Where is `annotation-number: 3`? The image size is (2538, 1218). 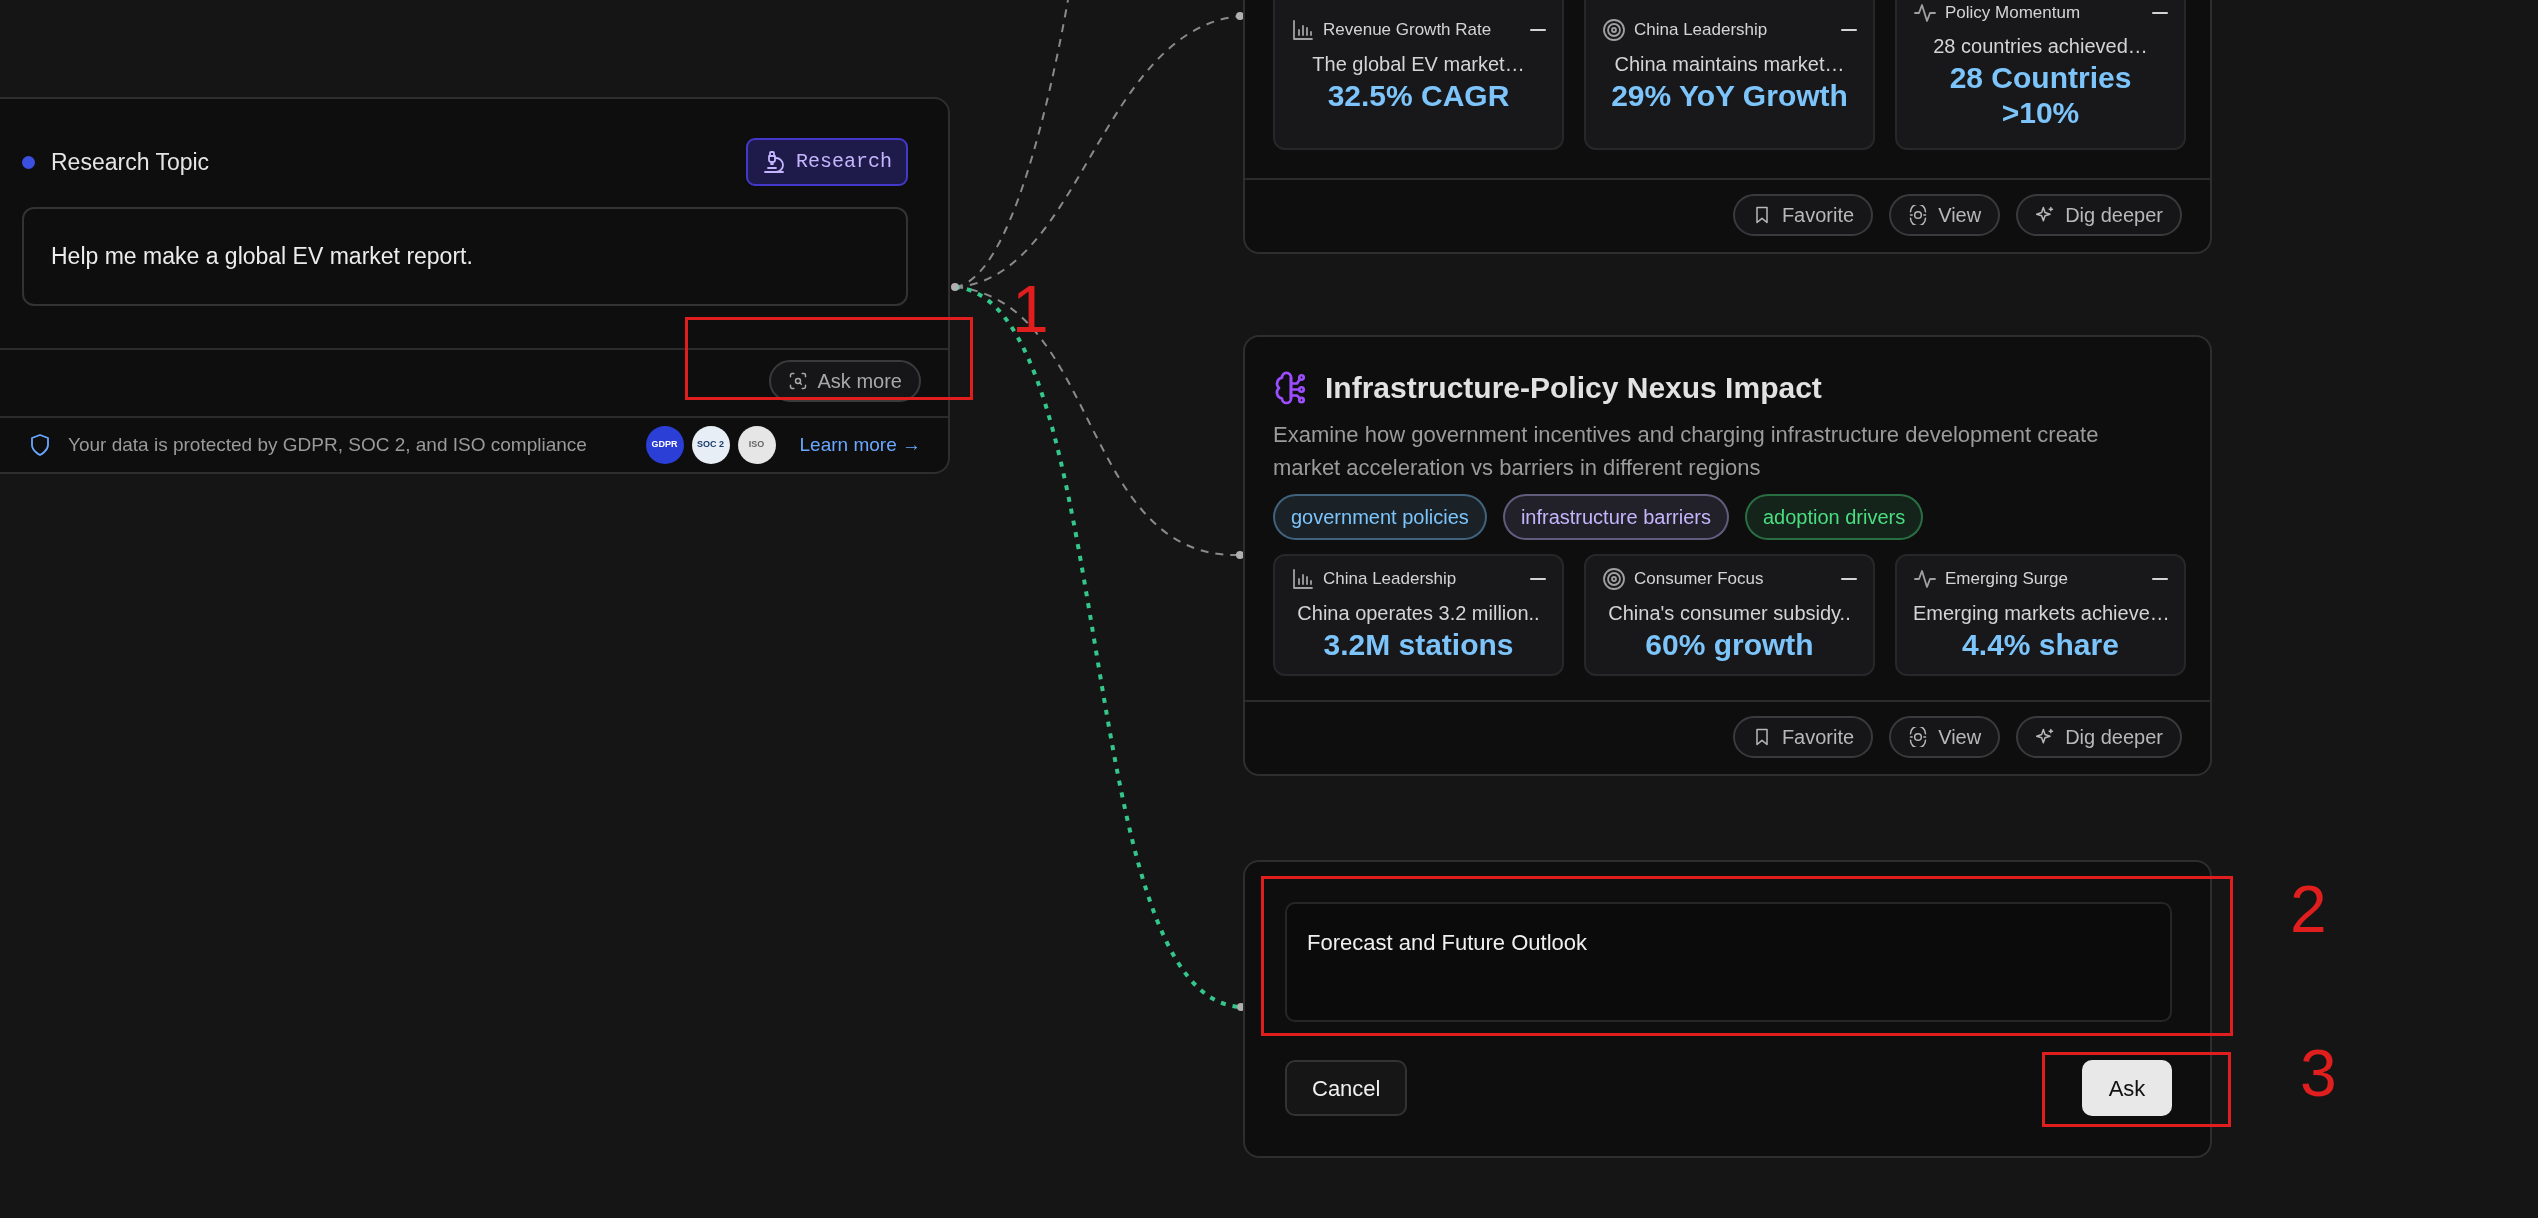
annotation-number: 3 is located at coordinates (2318, 1073).